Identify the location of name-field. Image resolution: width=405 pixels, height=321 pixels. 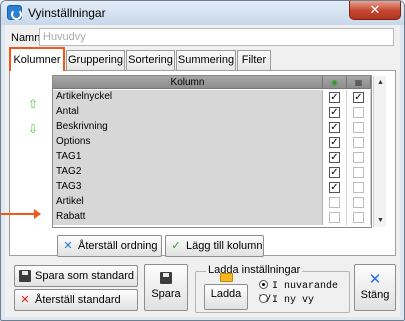
(216, 37).